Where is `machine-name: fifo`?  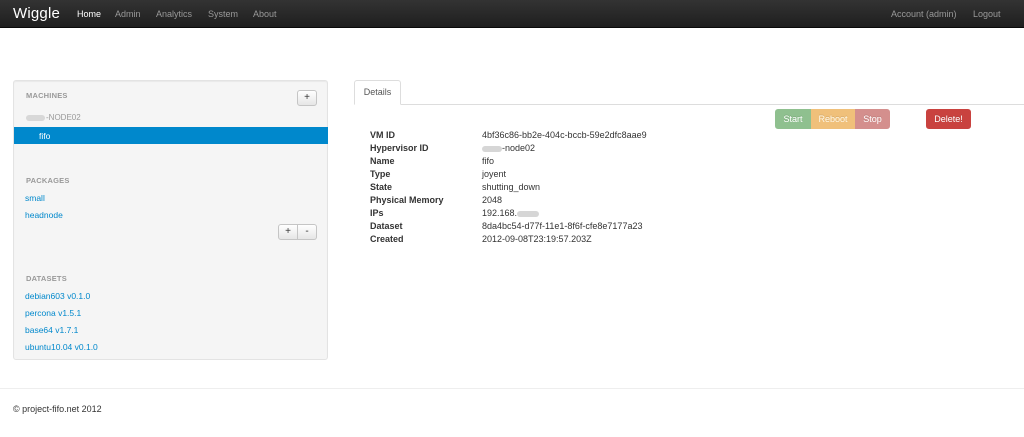 machine-name: fifo is located at coordinates (45, 136).